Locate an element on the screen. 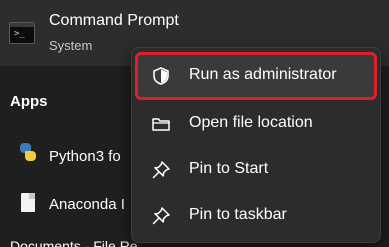  menu-item-pin-to-start: Pin to Start is located at coordinates (256, 170).